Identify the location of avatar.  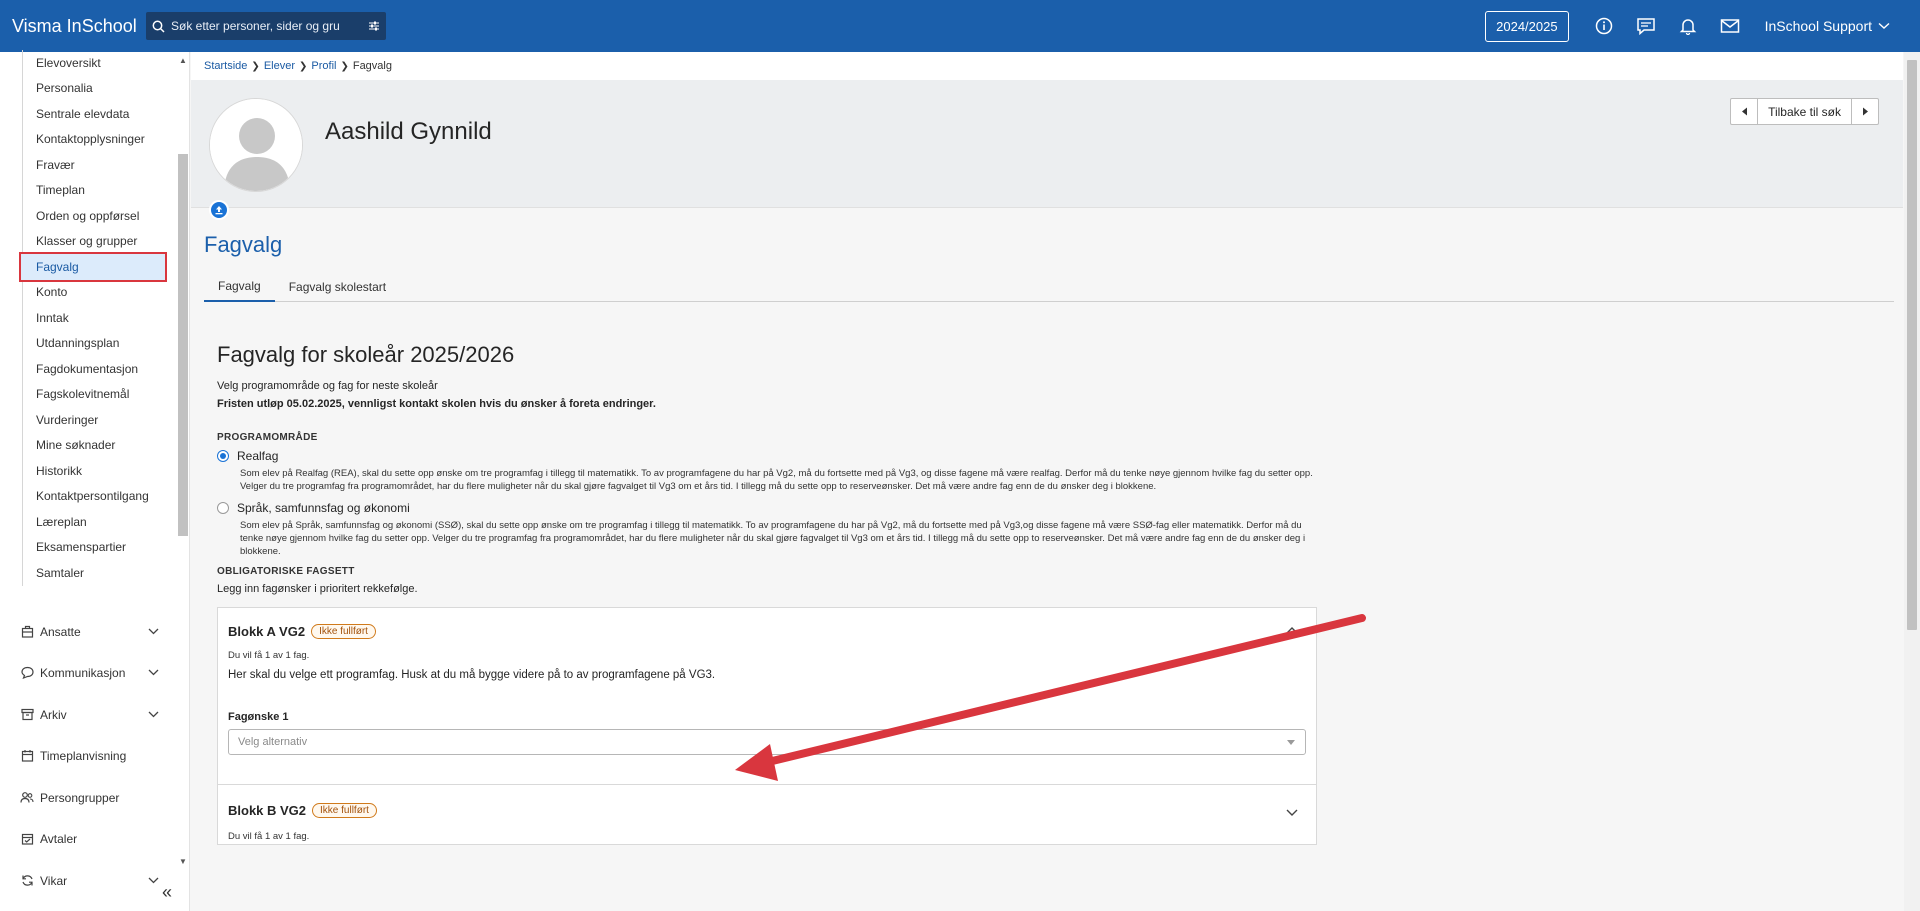
(256, 145).